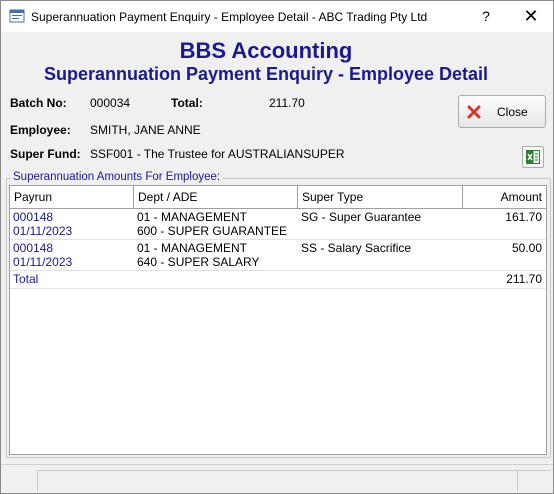 The height and width of the screenshot is (494, 554). I want to click on total-row-amount: 211.70, so click(524, 279).